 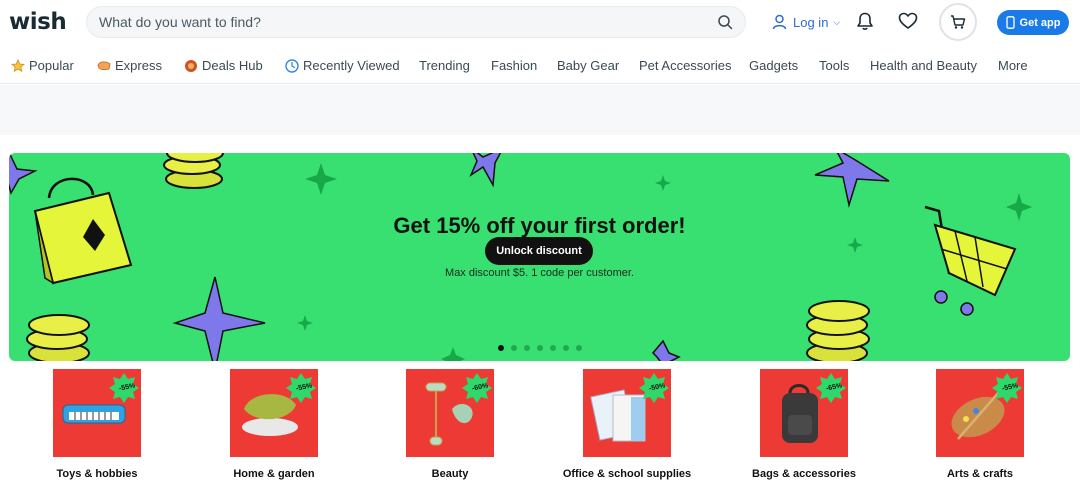 What do you see at coordinates (342, 65) in the screenshot?
I see `nav-item-recently-viewed: Recently Viewed` at bounding box center [342, 65].